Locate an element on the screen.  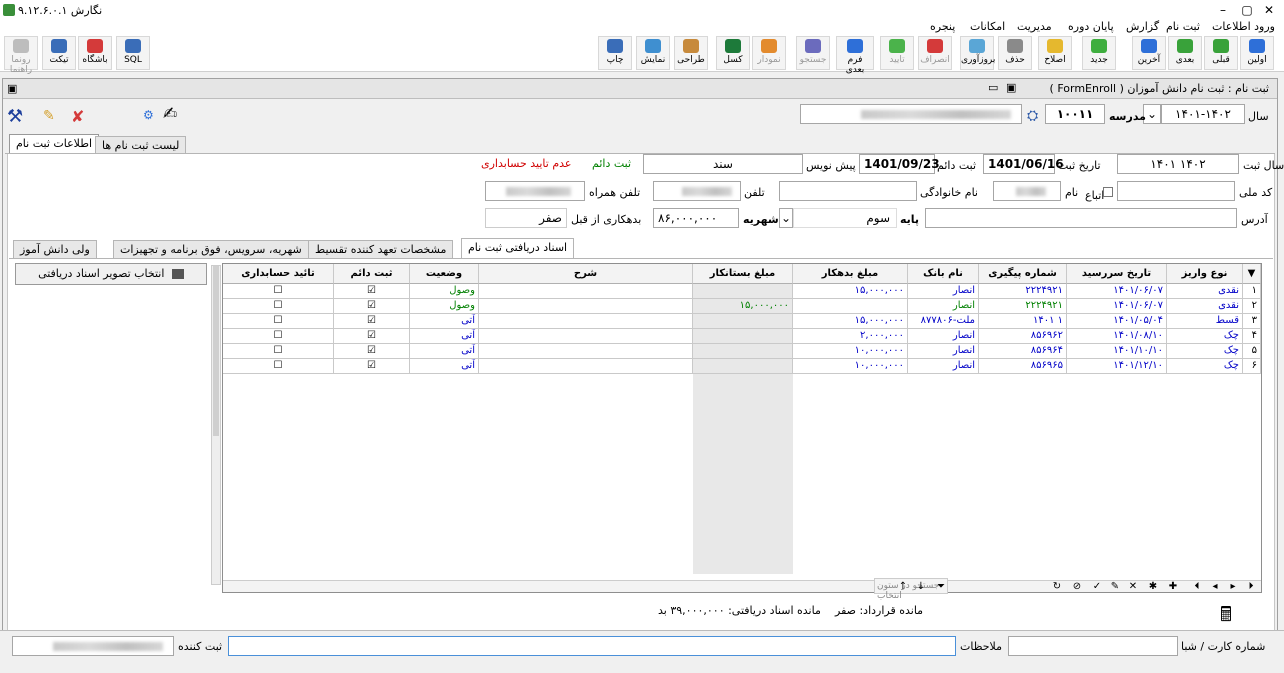
nav-add-icon: ✚ is located at coordinates (1173, 586).